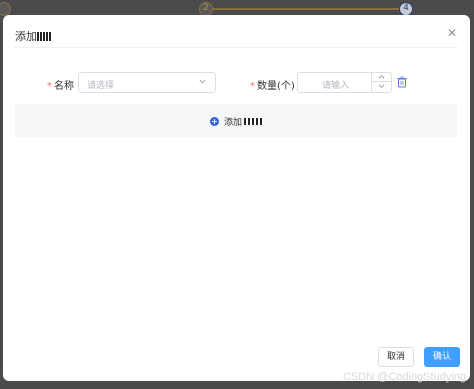 The image size is (474, 389). I want to click on quantity-input: 请输入, so click(344, 82).